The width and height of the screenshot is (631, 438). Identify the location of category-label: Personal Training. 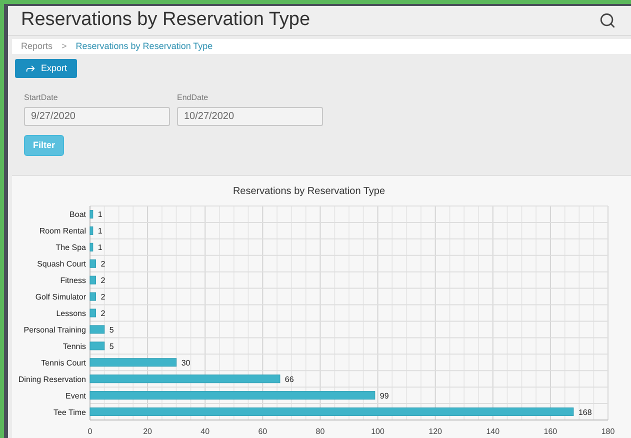
(55, 329).